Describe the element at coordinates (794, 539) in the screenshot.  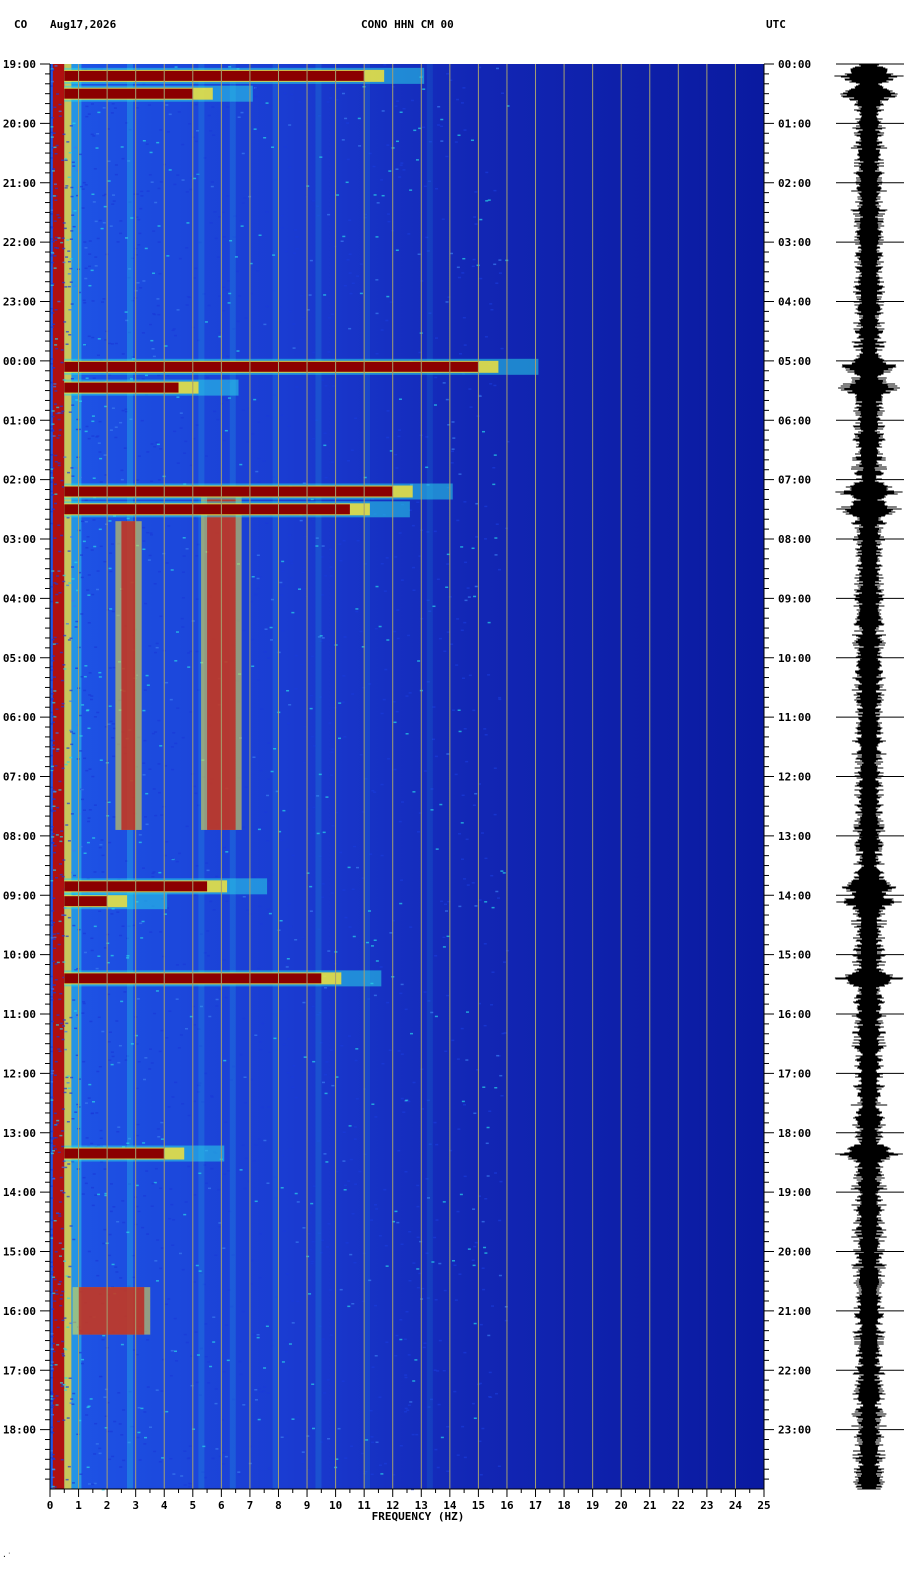
I see `right-time-tick-label: 08:00` at that location.